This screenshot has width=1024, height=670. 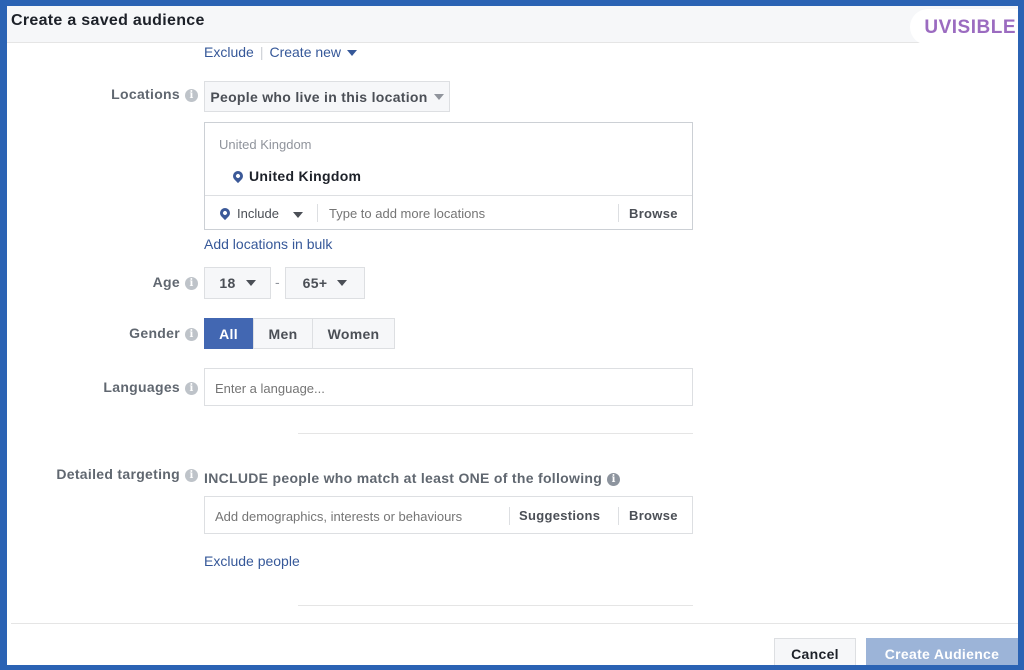 I want to click on footer-divider, so click(x=514, y=623).